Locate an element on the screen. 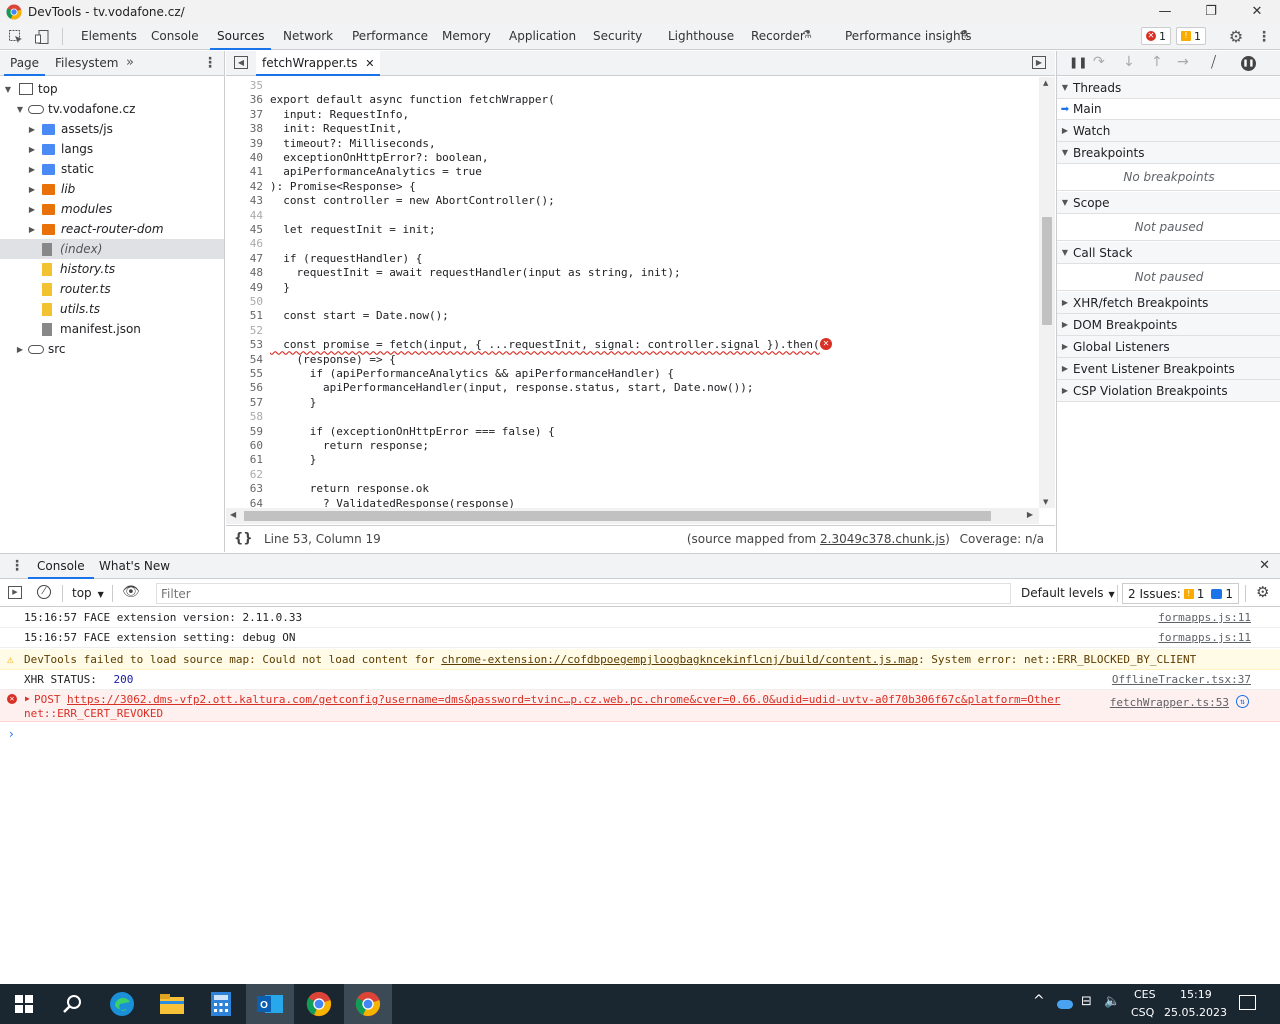 The width and height of the screenshot is (1280, 1024). tab-memory: Memory is located at coordinates (466, 36).